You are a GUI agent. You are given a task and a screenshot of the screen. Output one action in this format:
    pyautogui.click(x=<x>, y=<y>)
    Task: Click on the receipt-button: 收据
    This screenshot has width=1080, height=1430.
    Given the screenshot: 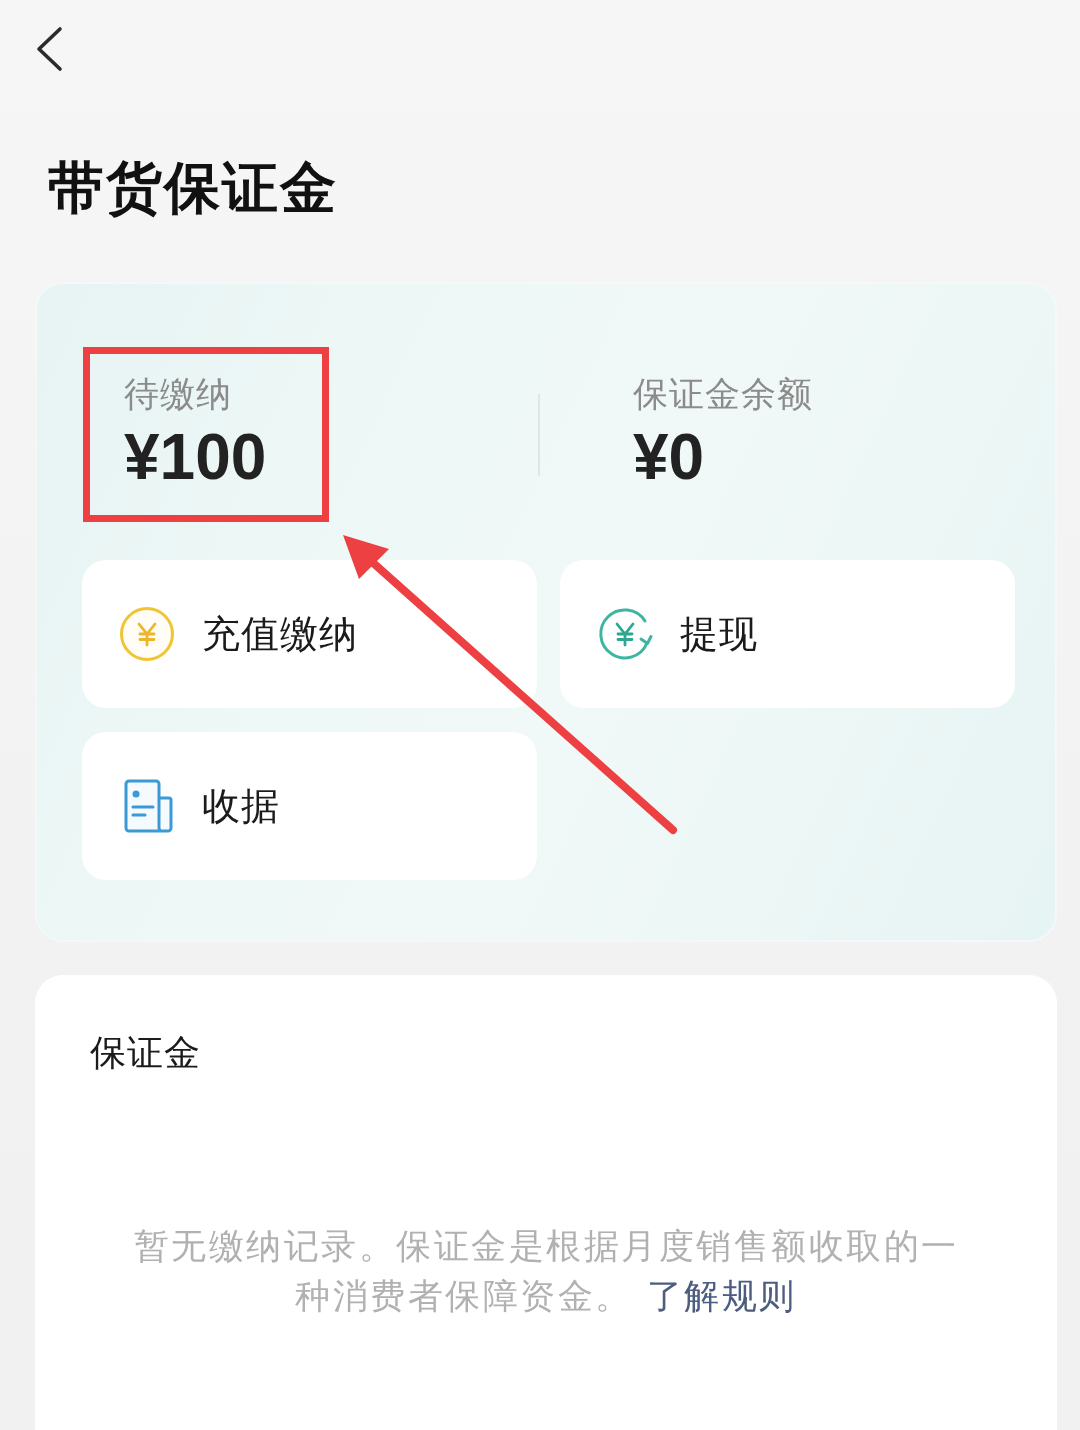 What is the action you would take?
    pyautogui.click(x=309, y=806)
    